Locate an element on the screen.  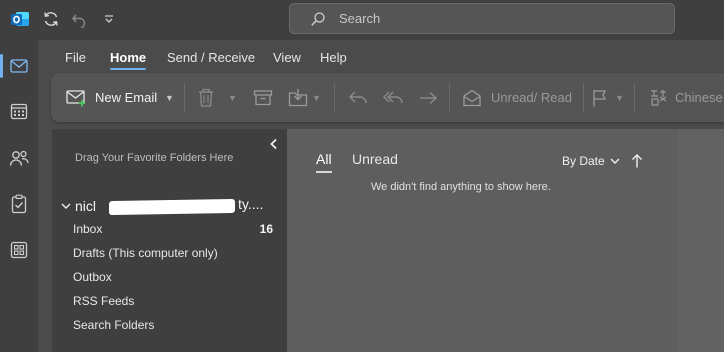
forward-button is located at coordinates (428, 97).